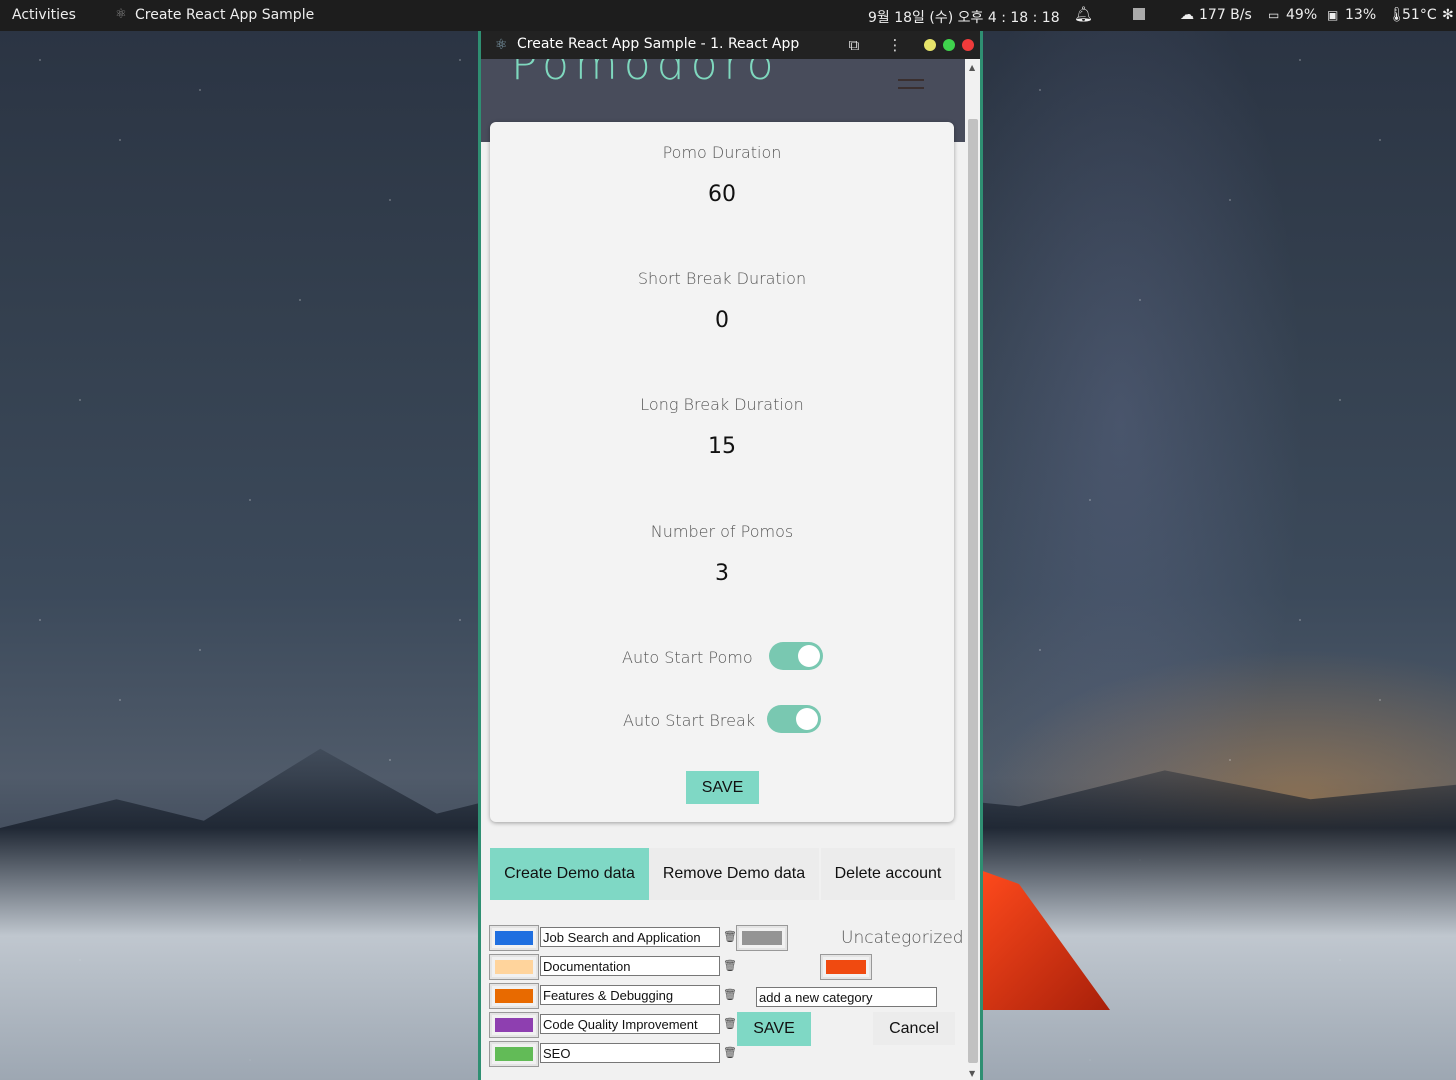 The image size is (1456, 1080). Describe the element at coordinates (794, 719) in the screenshot. I see `auto-start-break-toggle` at that location.